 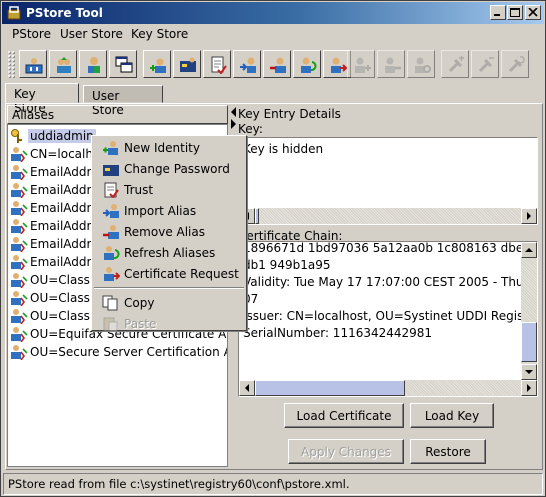 I want to click on key-hscrollbar, so click(x=388, y=216).